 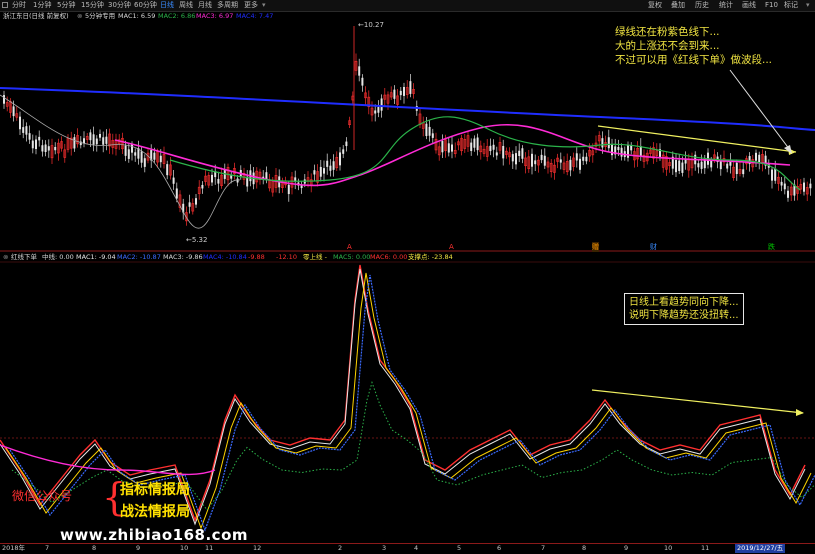 I want to click on event-marker-gift: 赠, so click(x=595, y=247).